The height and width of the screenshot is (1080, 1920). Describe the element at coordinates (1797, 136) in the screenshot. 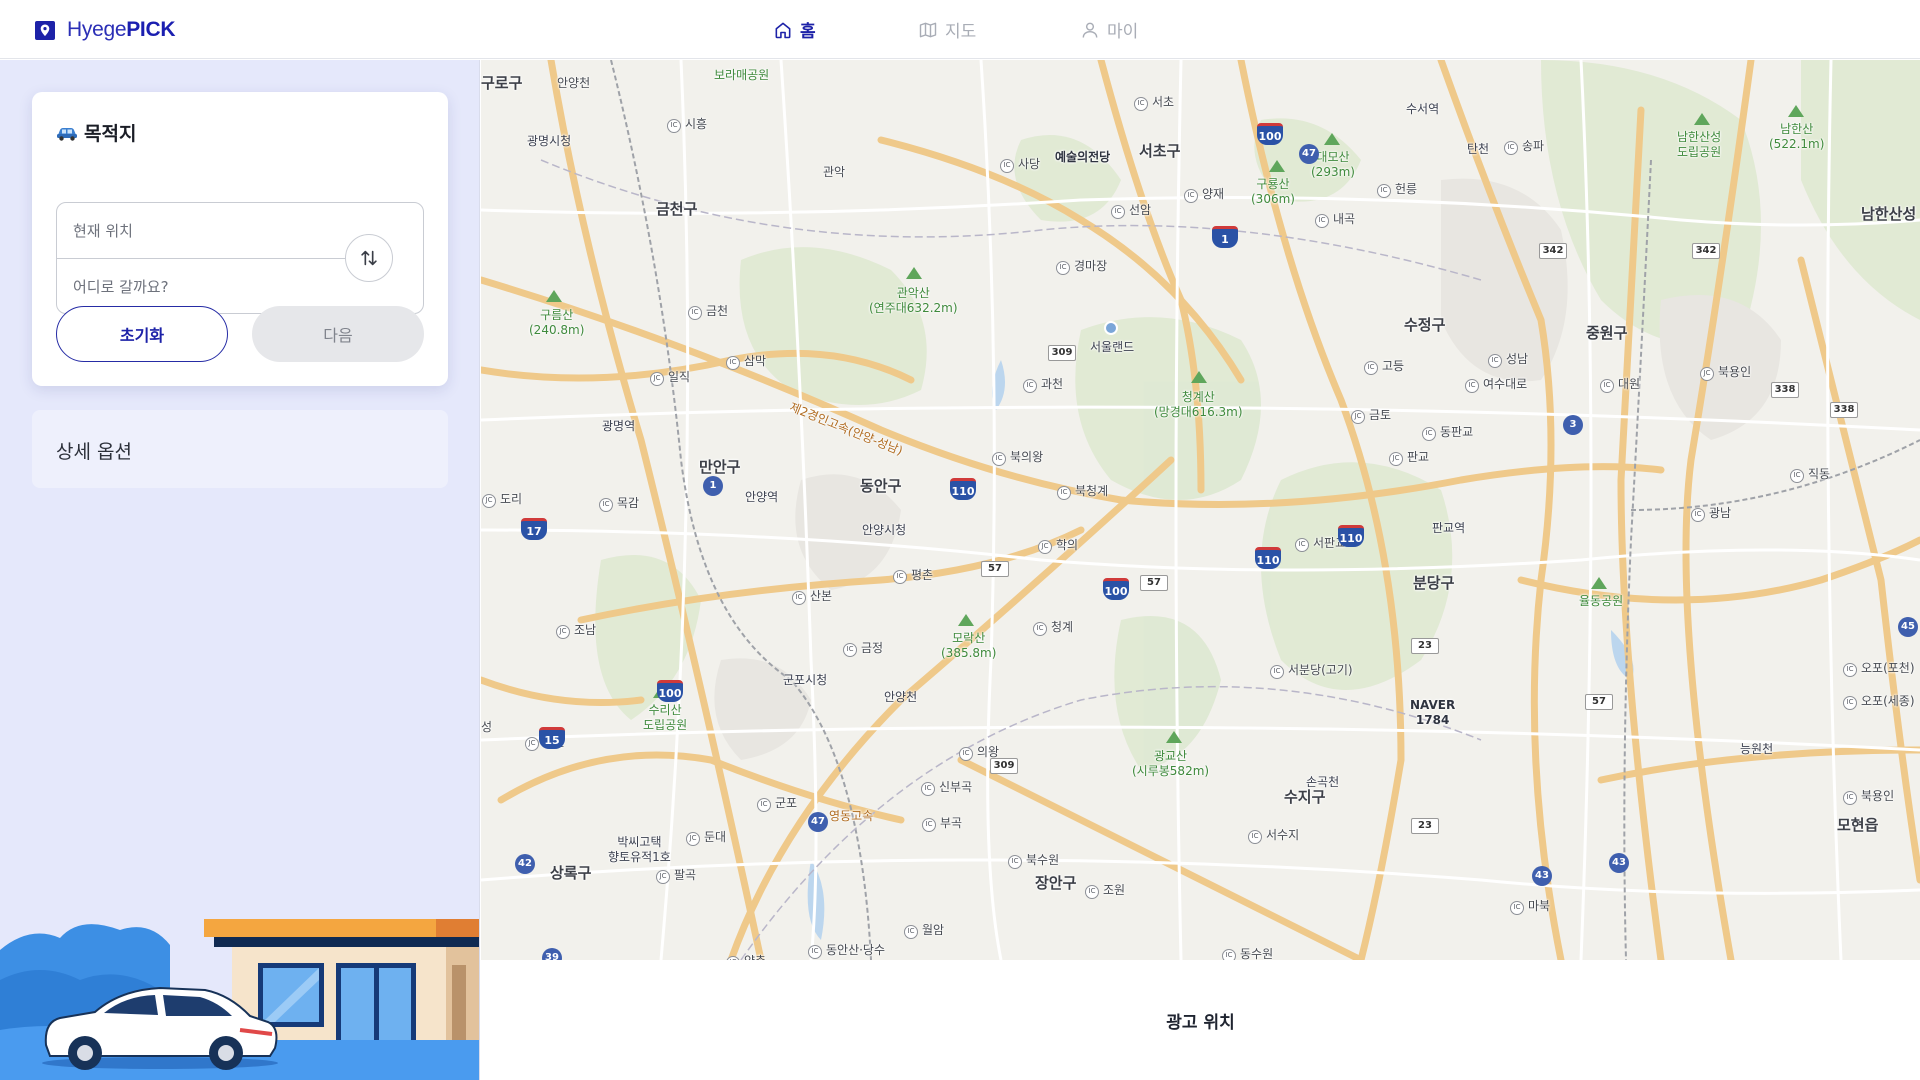

I see `map-label-mountain: 남한산 (522.1m)` at that location.